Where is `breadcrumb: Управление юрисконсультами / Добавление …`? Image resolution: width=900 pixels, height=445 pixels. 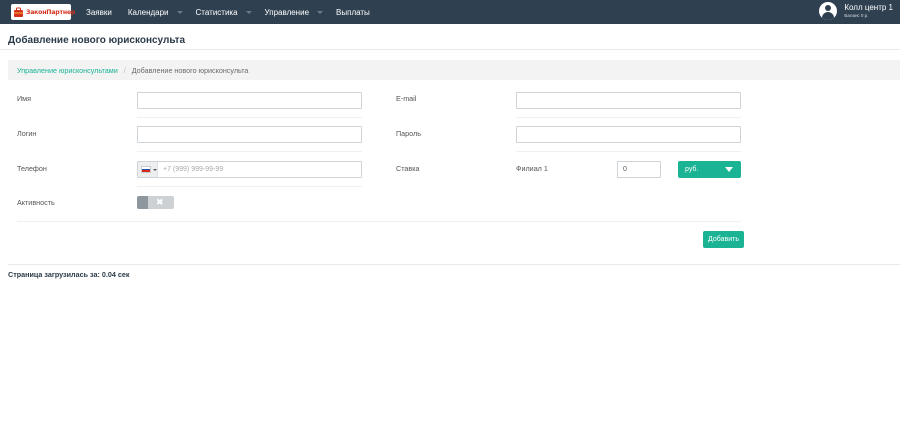 breadcrumb: Управление юрисконсультами / Добавление … is located at coordinates (454, 70).